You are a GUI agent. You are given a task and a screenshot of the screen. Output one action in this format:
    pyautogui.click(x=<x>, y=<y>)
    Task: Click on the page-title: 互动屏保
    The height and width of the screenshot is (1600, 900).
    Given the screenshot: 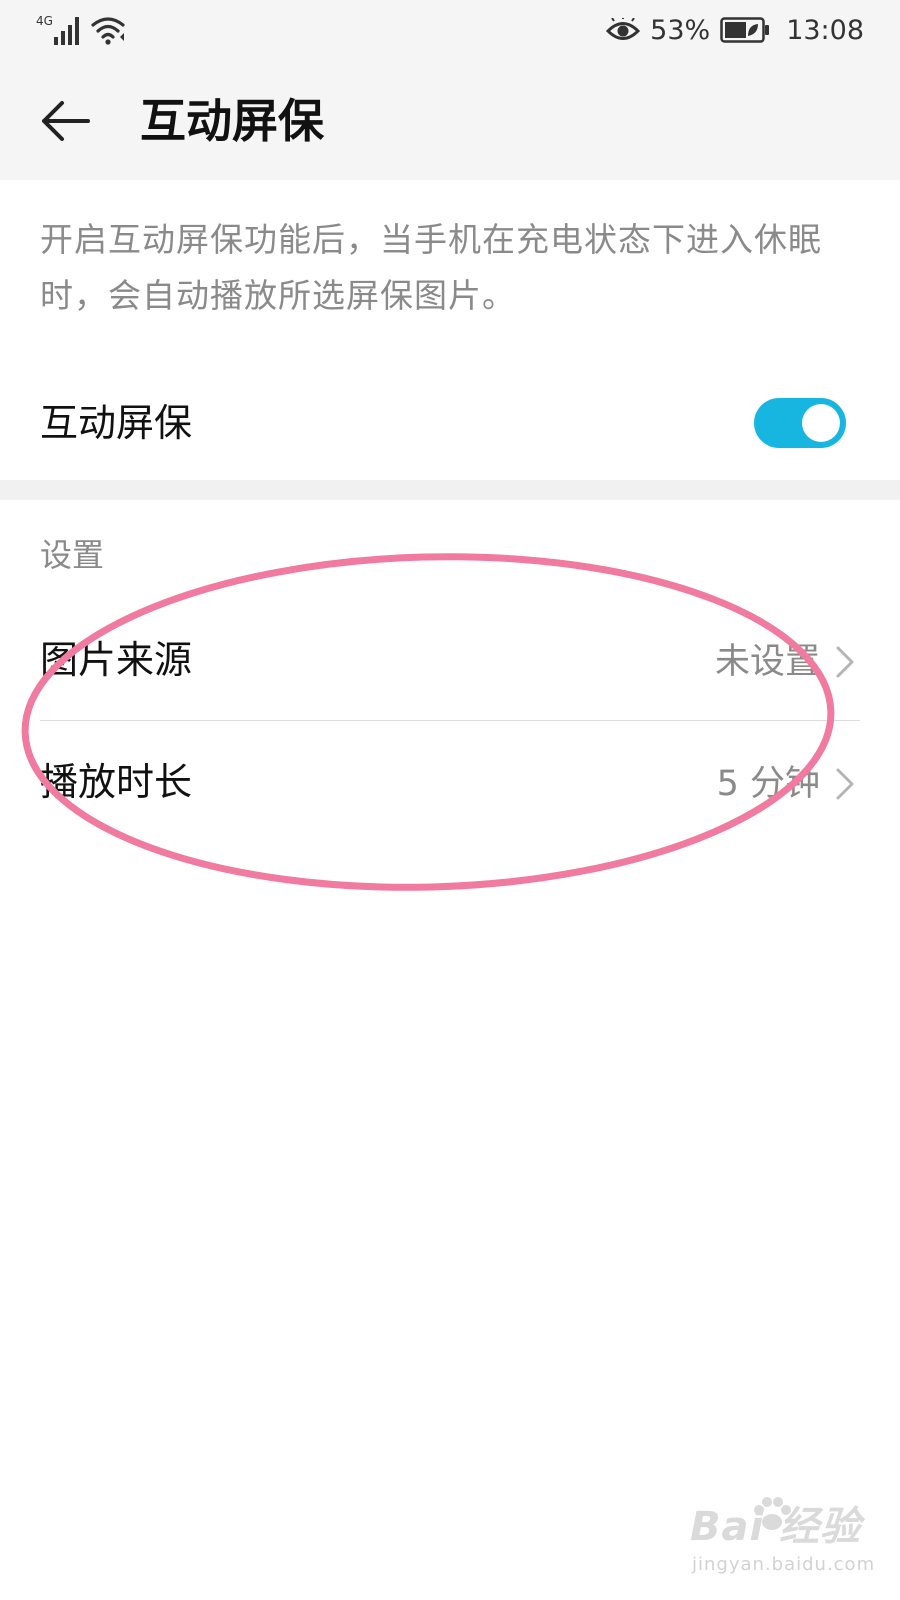 What is the action you would take?
    pyautogui.click(x=232, y=121)
    